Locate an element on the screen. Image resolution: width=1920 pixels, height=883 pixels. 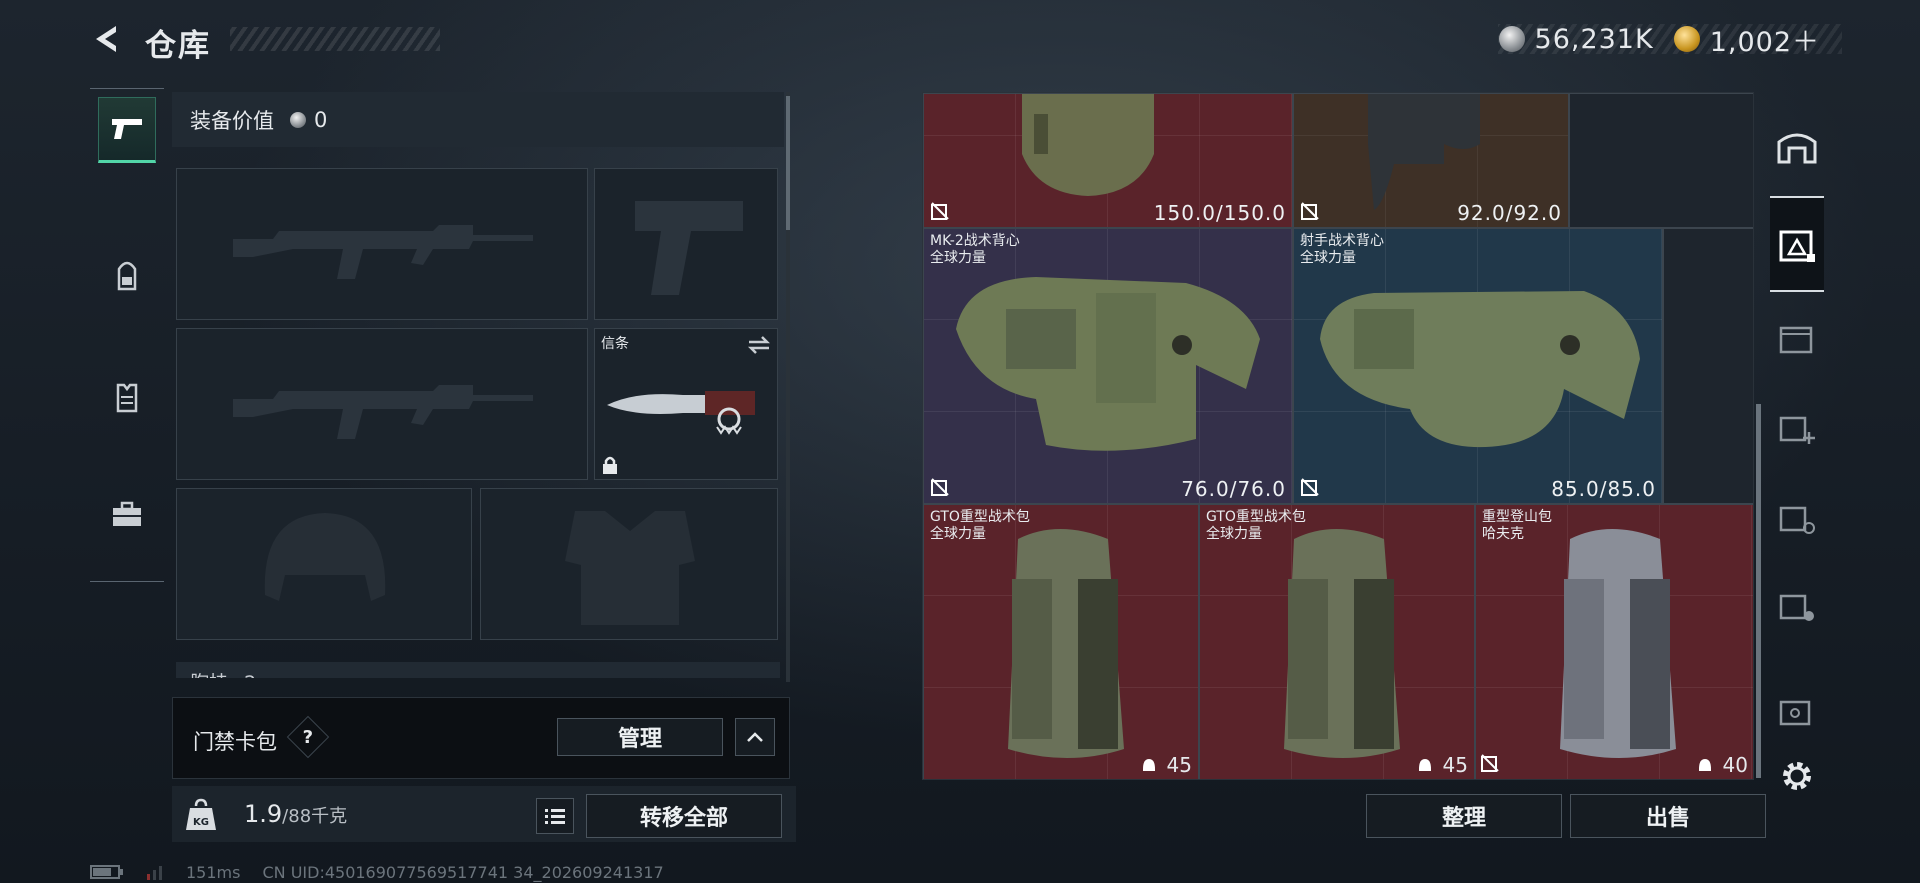
vest-icon is located at coordinates (127, 398).